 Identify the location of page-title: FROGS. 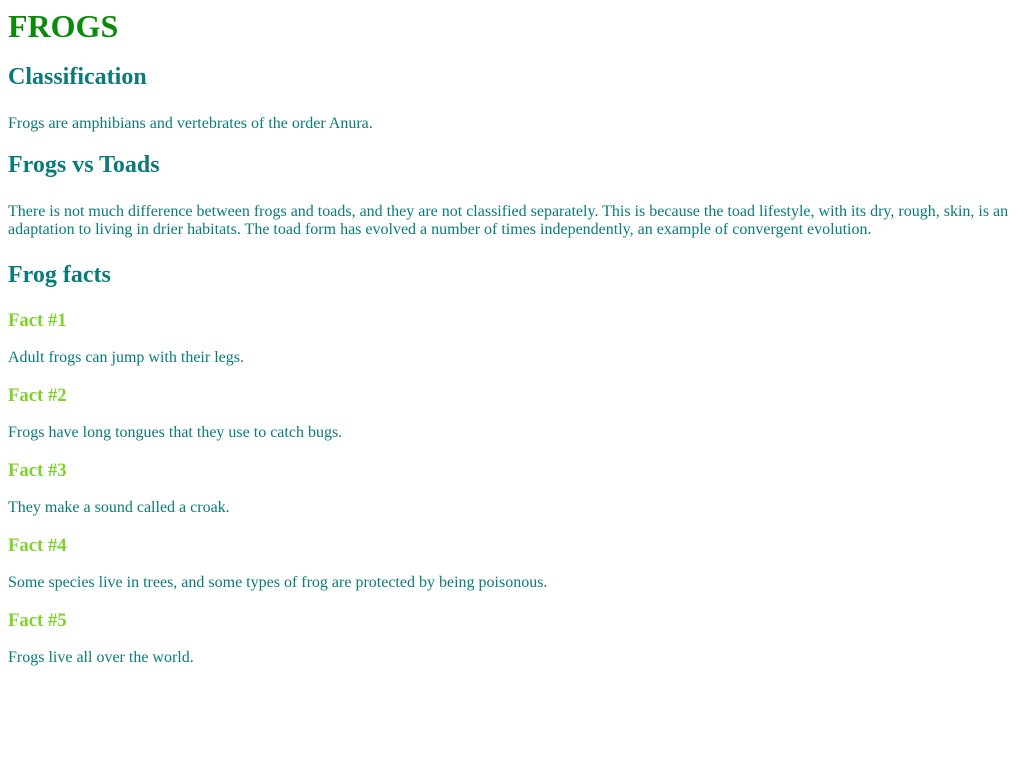
(63, 26).